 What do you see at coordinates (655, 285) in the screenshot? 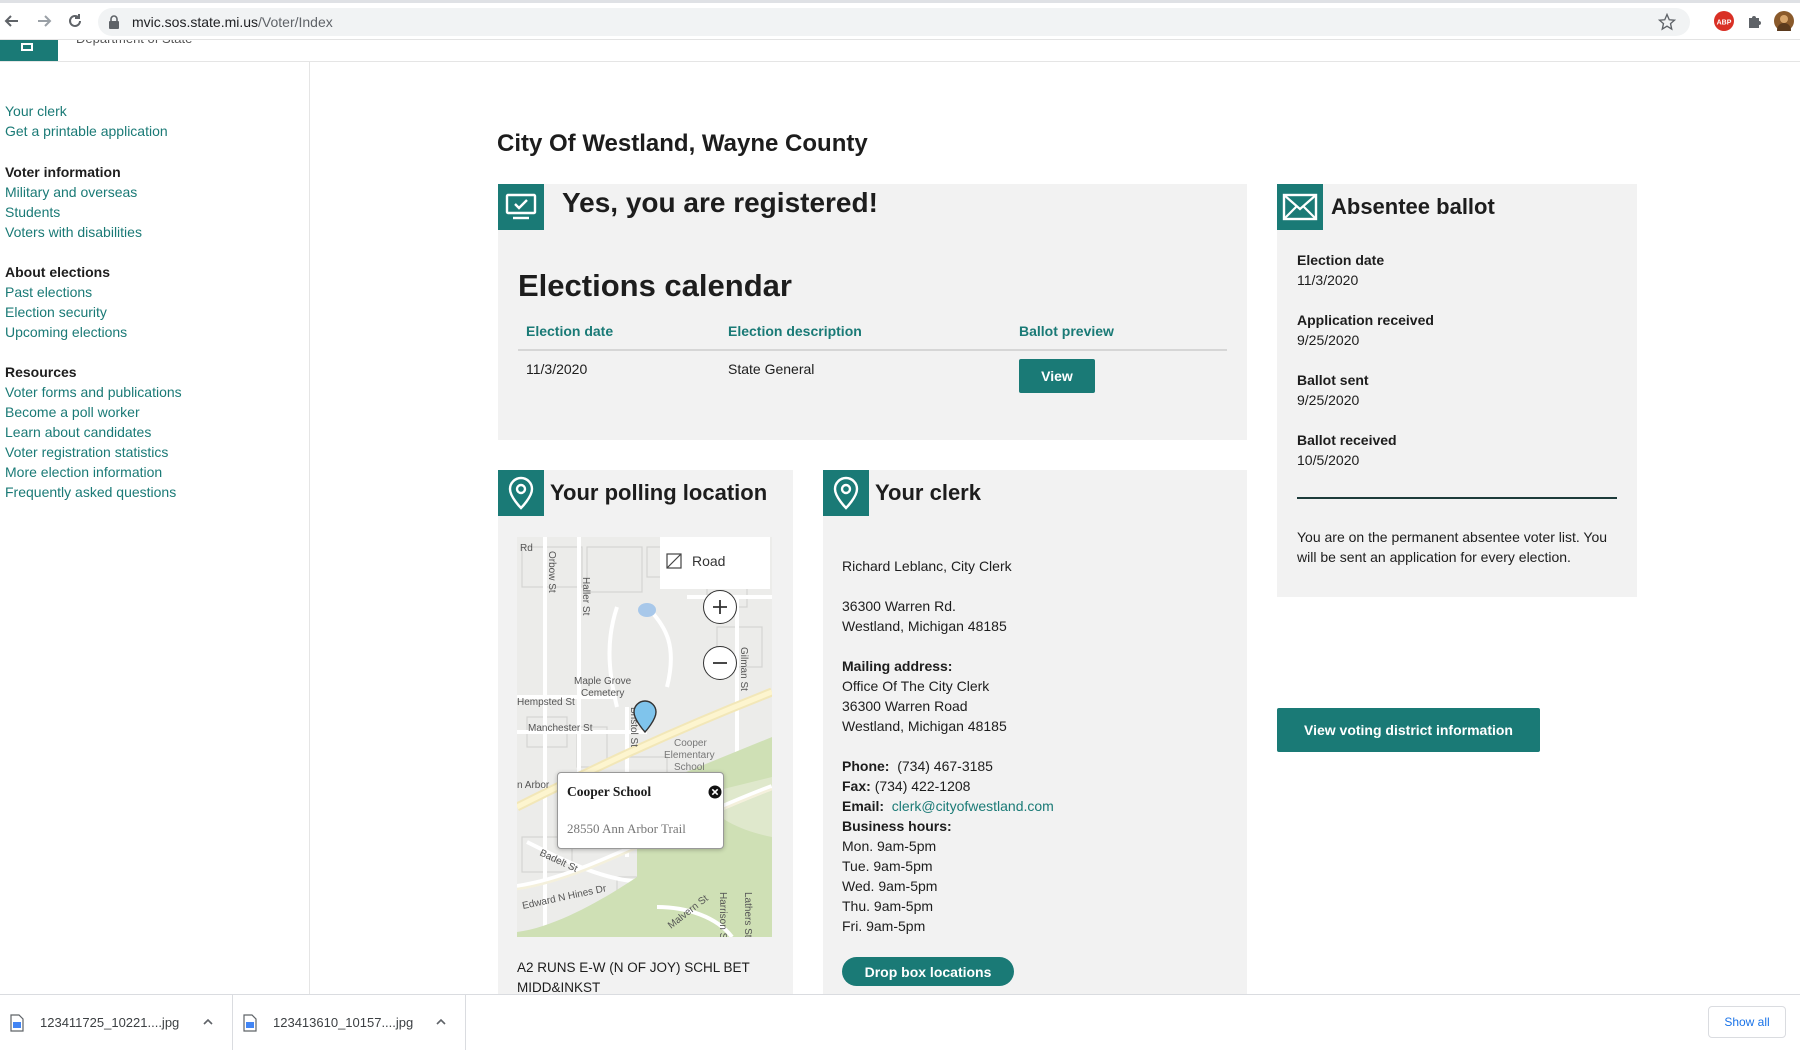
I see `elections-calendar-title: Elections calendar` at bounding box center [655, 285].